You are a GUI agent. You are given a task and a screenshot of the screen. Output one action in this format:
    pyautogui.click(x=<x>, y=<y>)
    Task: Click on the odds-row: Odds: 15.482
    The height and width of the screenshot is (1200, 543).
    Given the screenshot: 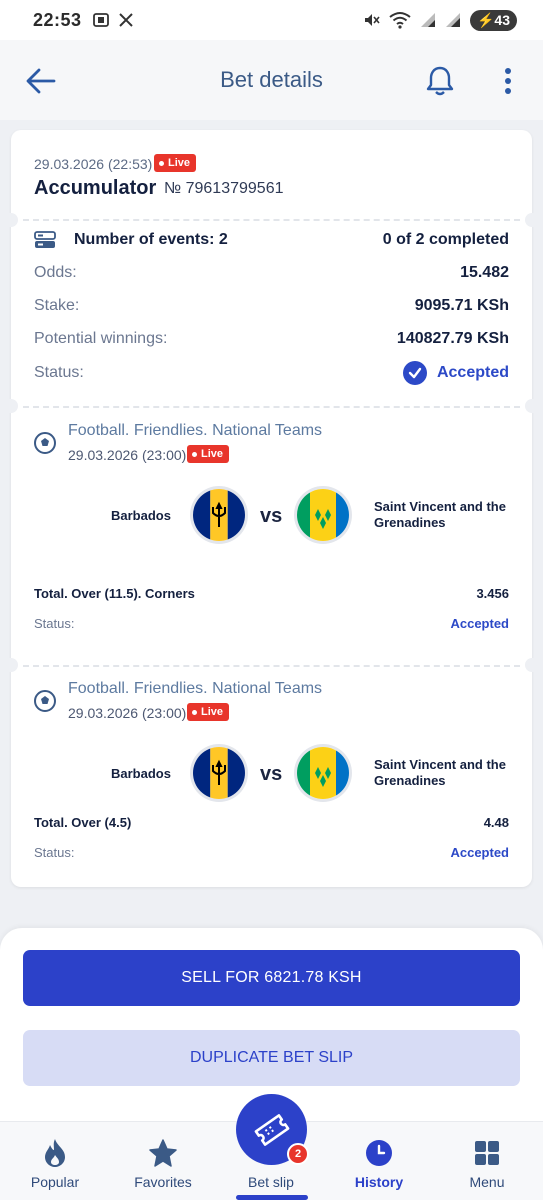 What is the action you would take?
    pyautogui.click(x=271, y=273)
    